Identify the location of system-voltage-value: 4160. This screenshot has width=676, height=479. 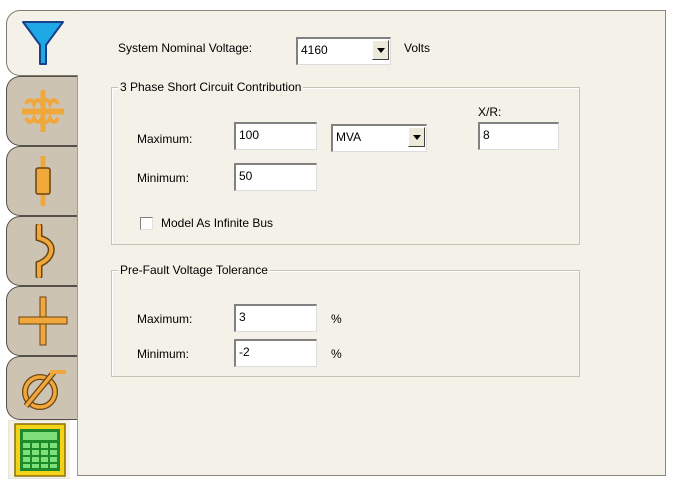
(314, 50).